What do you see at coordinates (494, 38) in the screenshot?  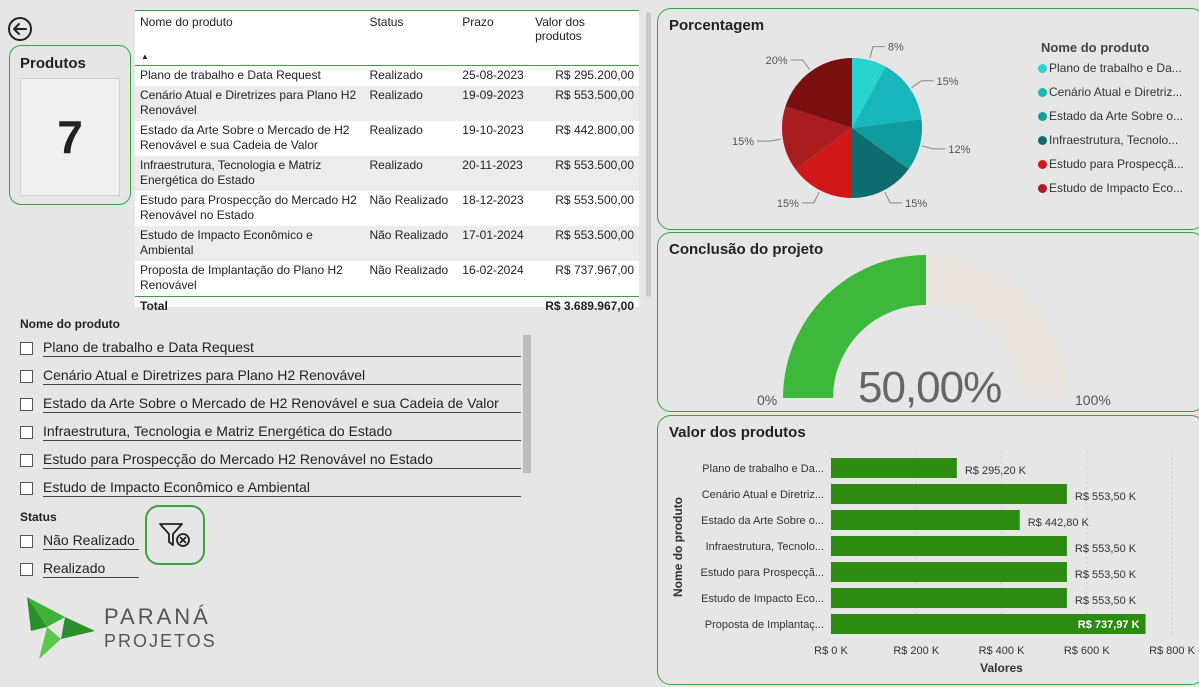 I see `column-header-prazo: Prazo` at bounding box center [494, 38].